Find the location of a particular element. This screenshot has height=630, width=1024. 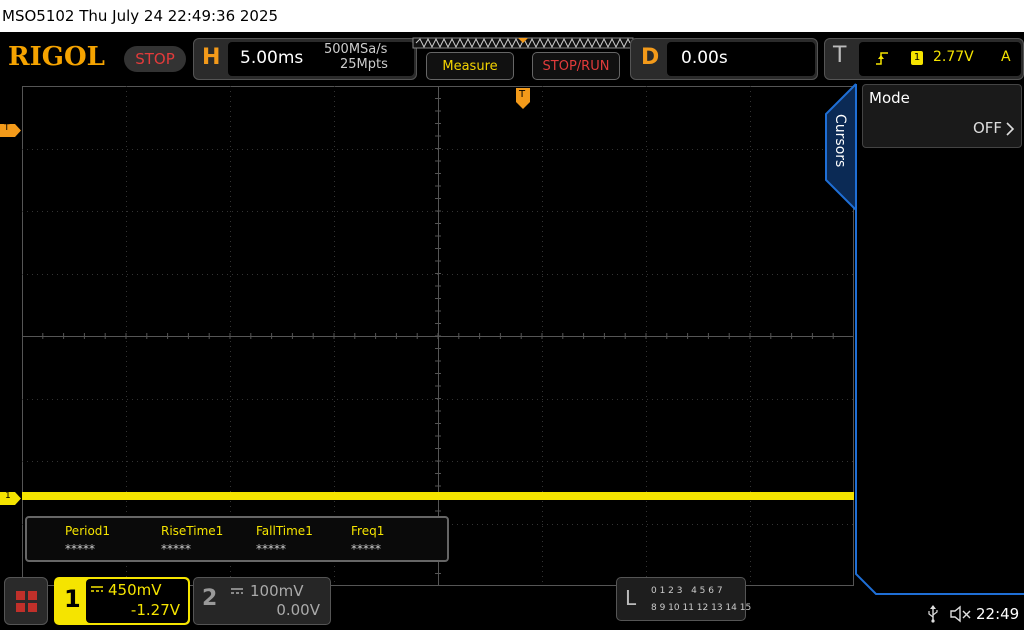

chevron-right-icon is located at coordinates (1010, 129).